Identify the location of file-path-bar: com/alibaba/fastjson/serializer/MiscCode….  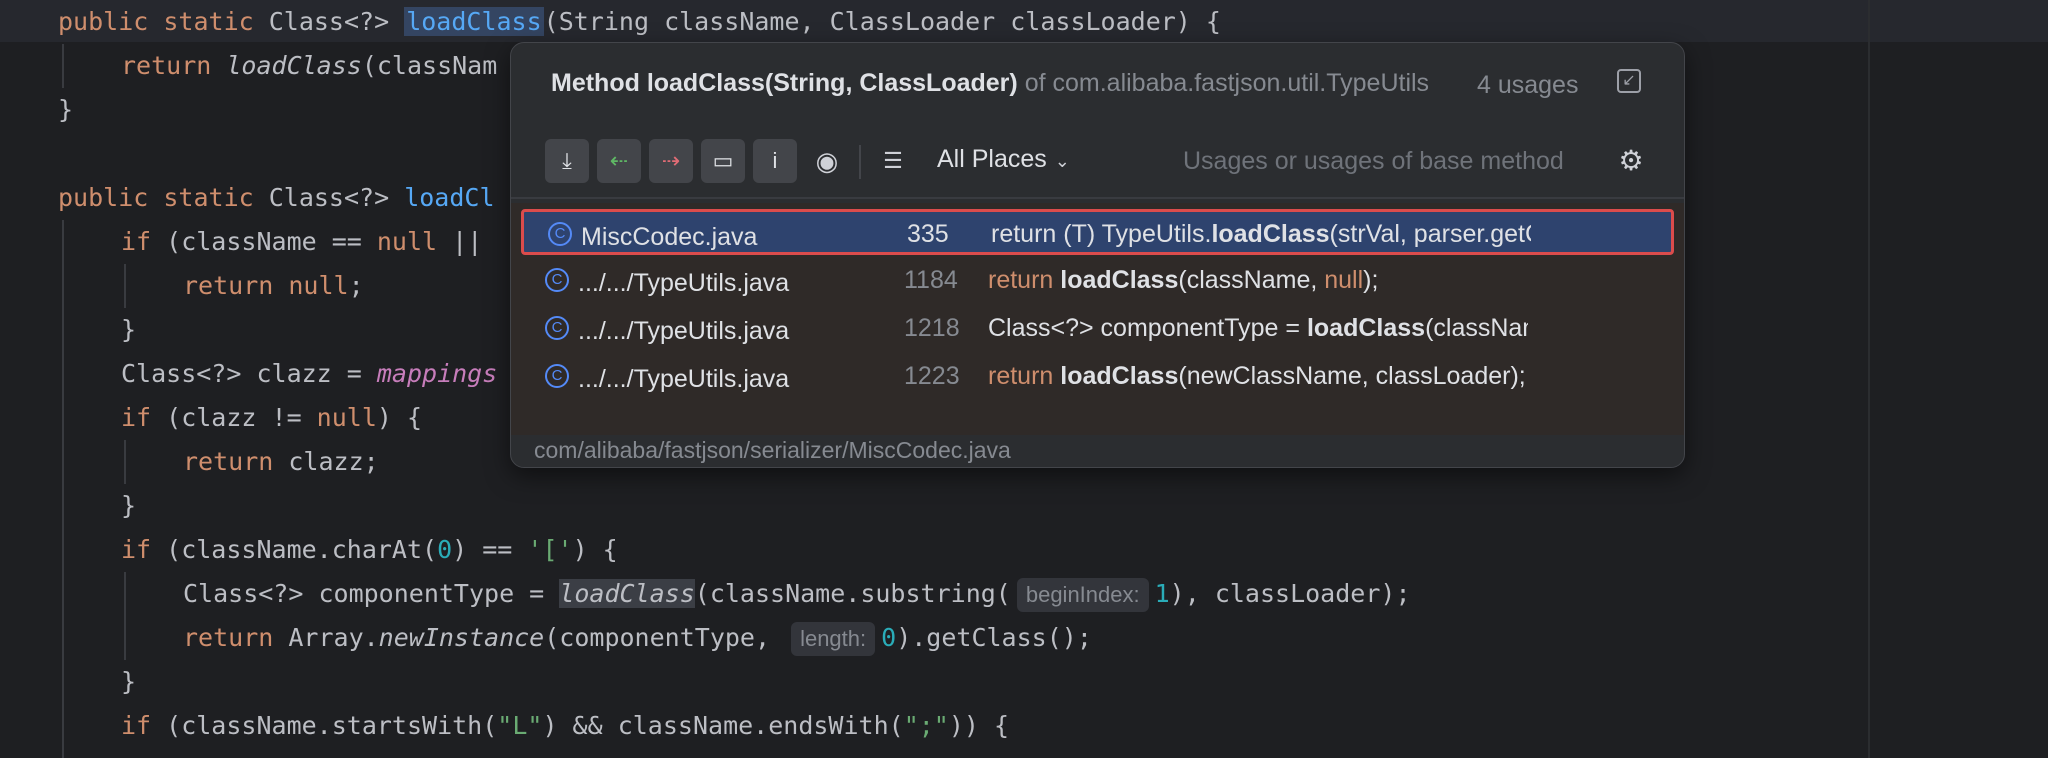
(1097, 451).